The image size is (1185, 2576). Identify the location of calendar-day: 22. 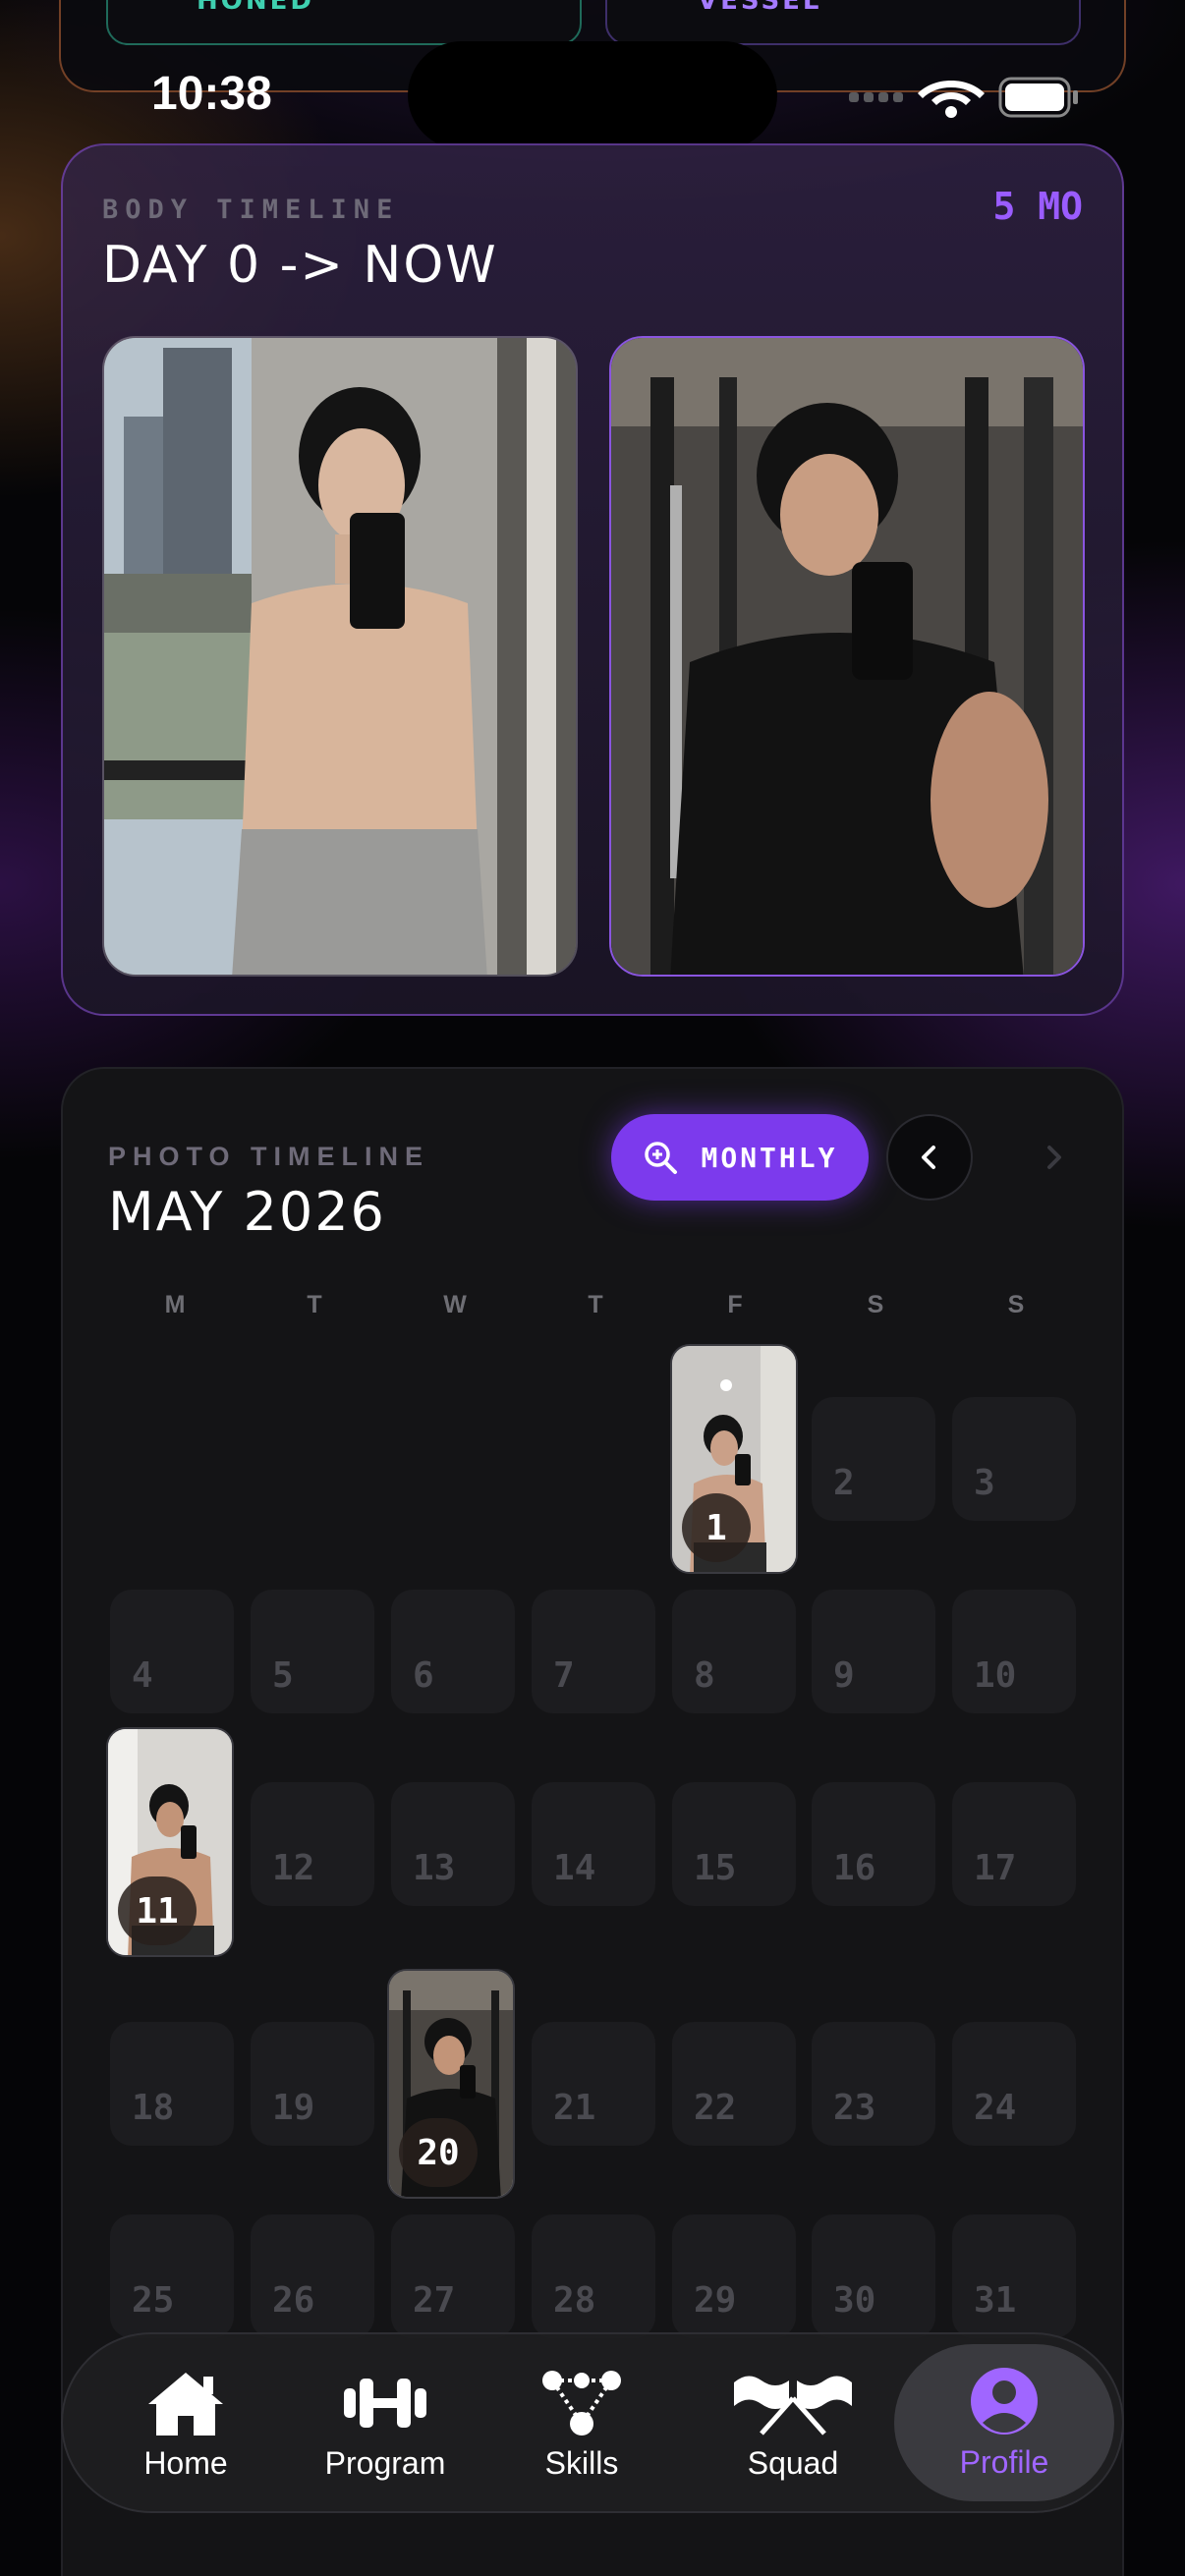
(734, 2084).